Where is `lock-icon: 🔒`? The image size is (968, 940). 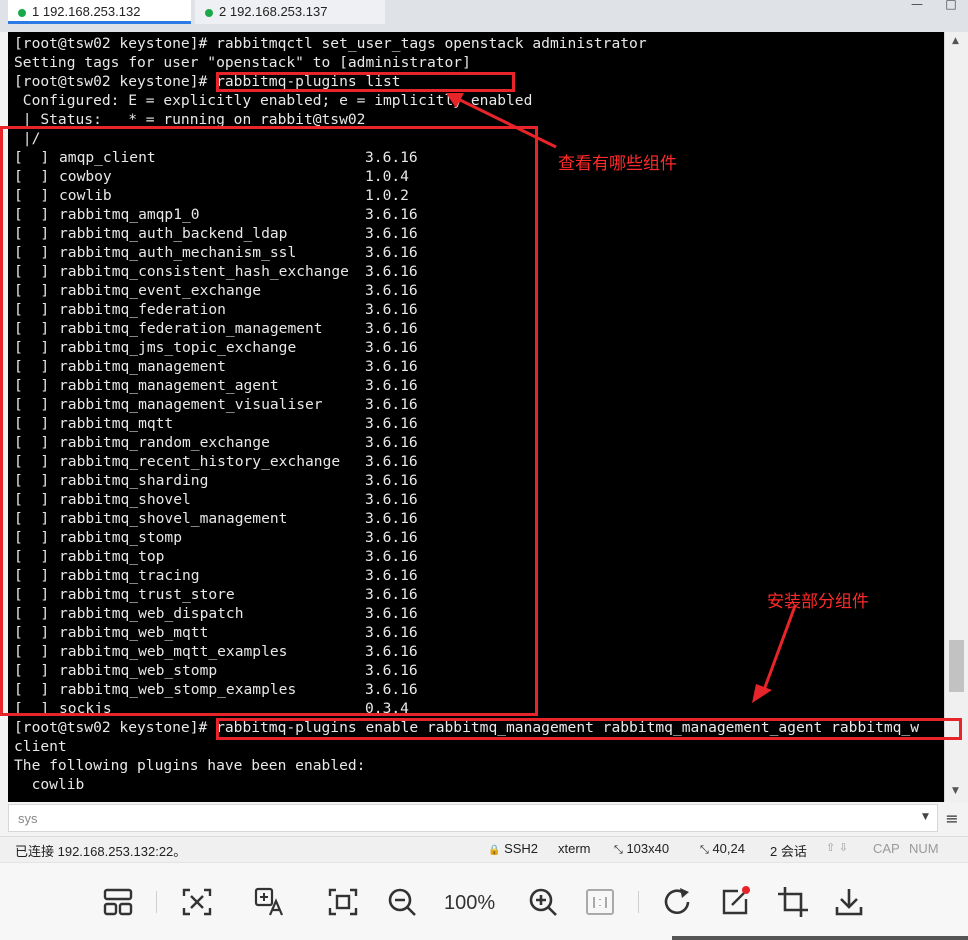
lock-icon: 🔒 is located at coordinates (494, 850).